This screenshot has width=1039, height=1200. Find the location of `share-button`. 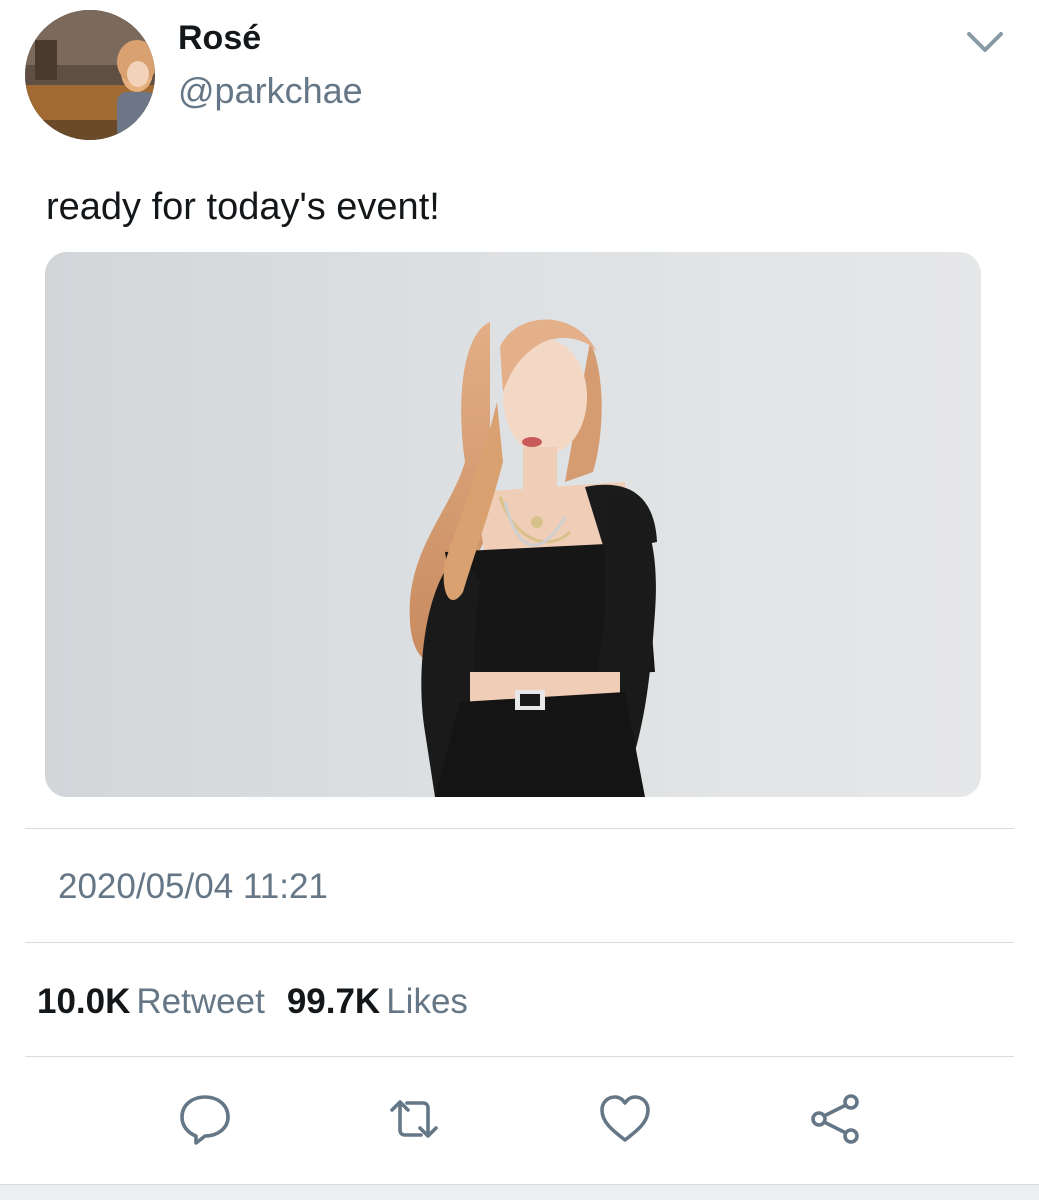

share-button is located at coordinates (835, 1119).